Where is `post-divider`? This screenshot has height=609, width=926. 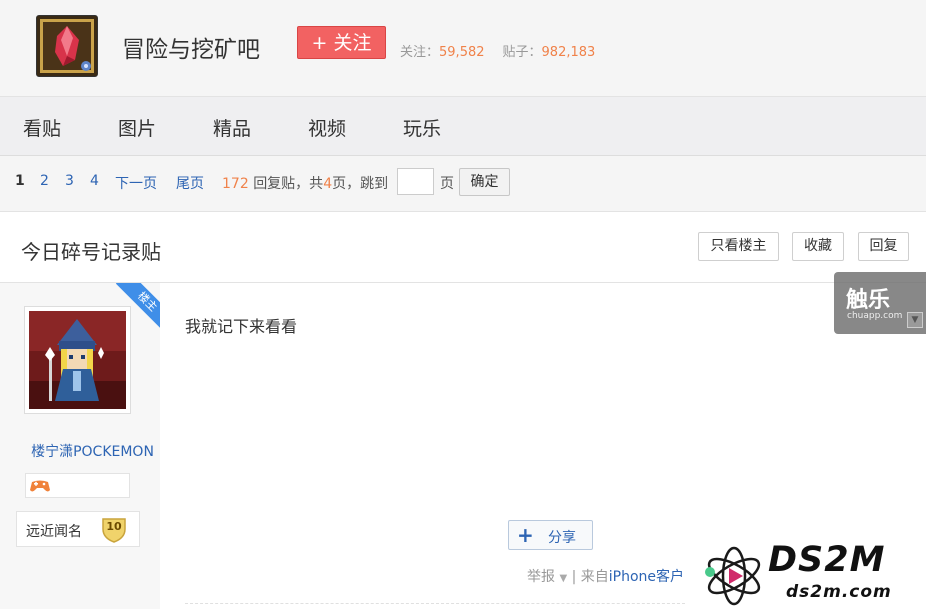 post-divider is located at coordinates (435, 603).